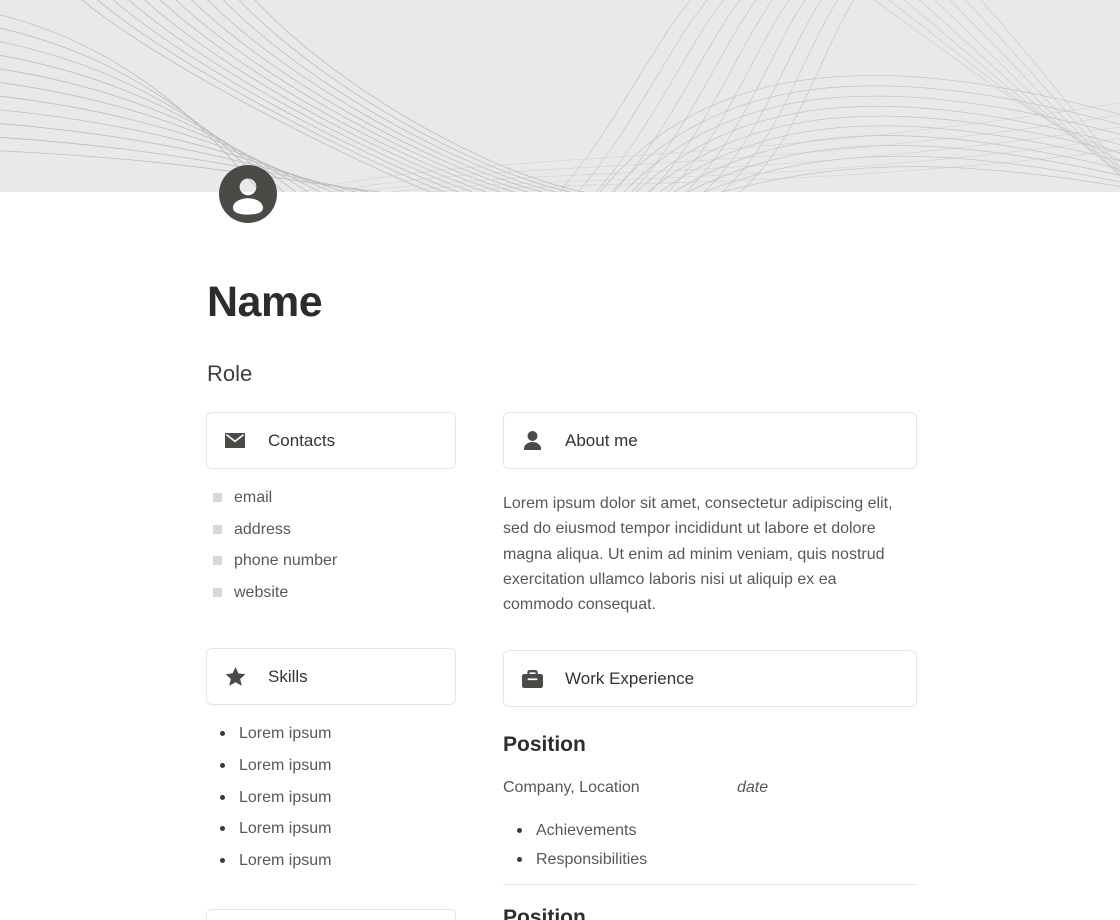 Image resolution: width=1120 pixels, height=920 pixels. What do you see at coordinates (592, 859) in the screenshot?
I see `job-bullet: Responsibilities` at bounding box center [592, 859].